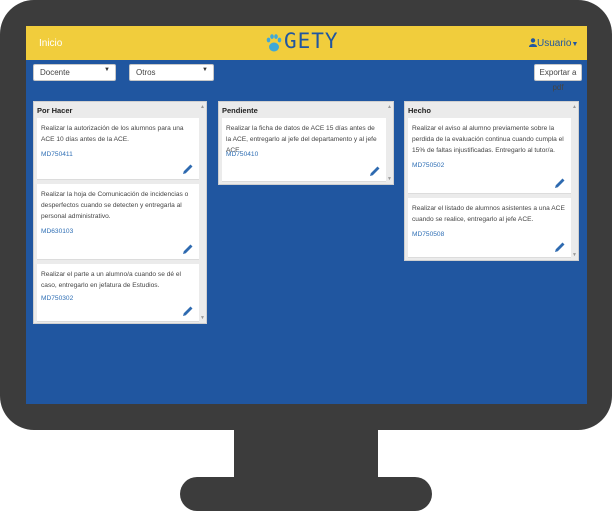  I want to click on filter-bar: Docente ▼ Otros ▼ Exportar a pdf, so click(306, 76).